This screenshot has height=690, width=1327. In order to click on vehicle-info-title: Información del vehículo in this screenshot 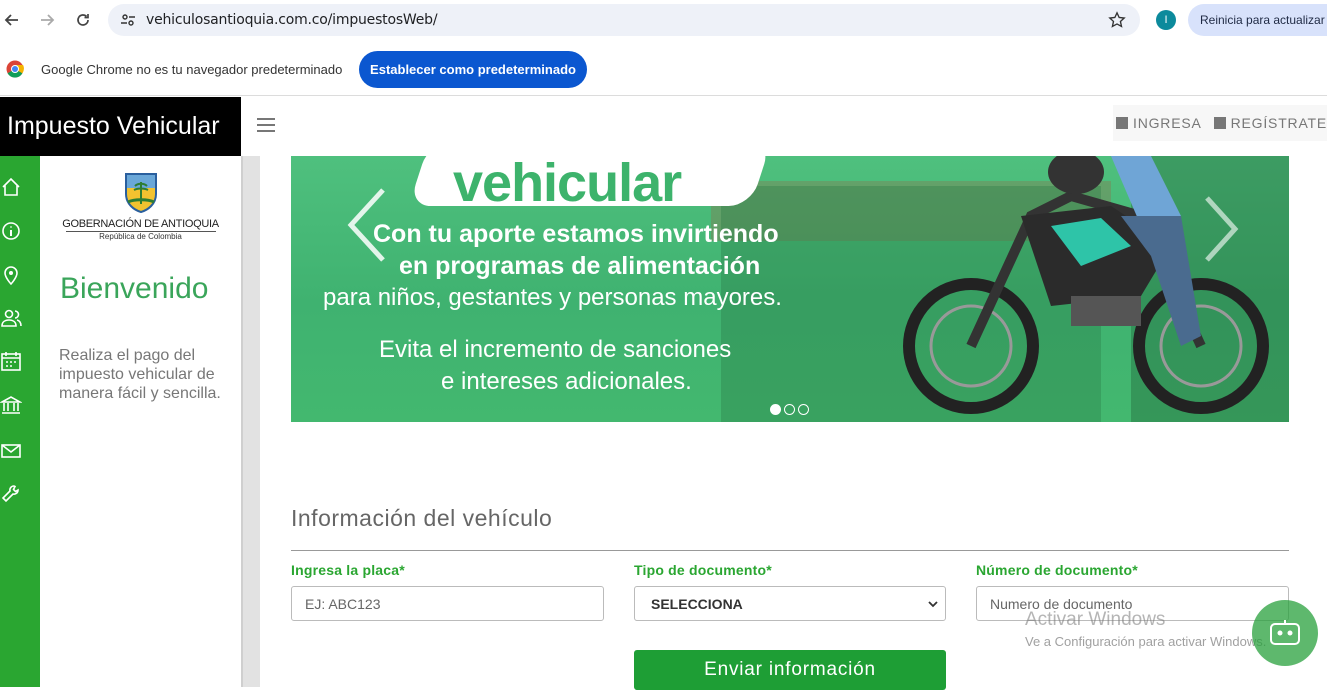, I will do `click(422, 518)`.